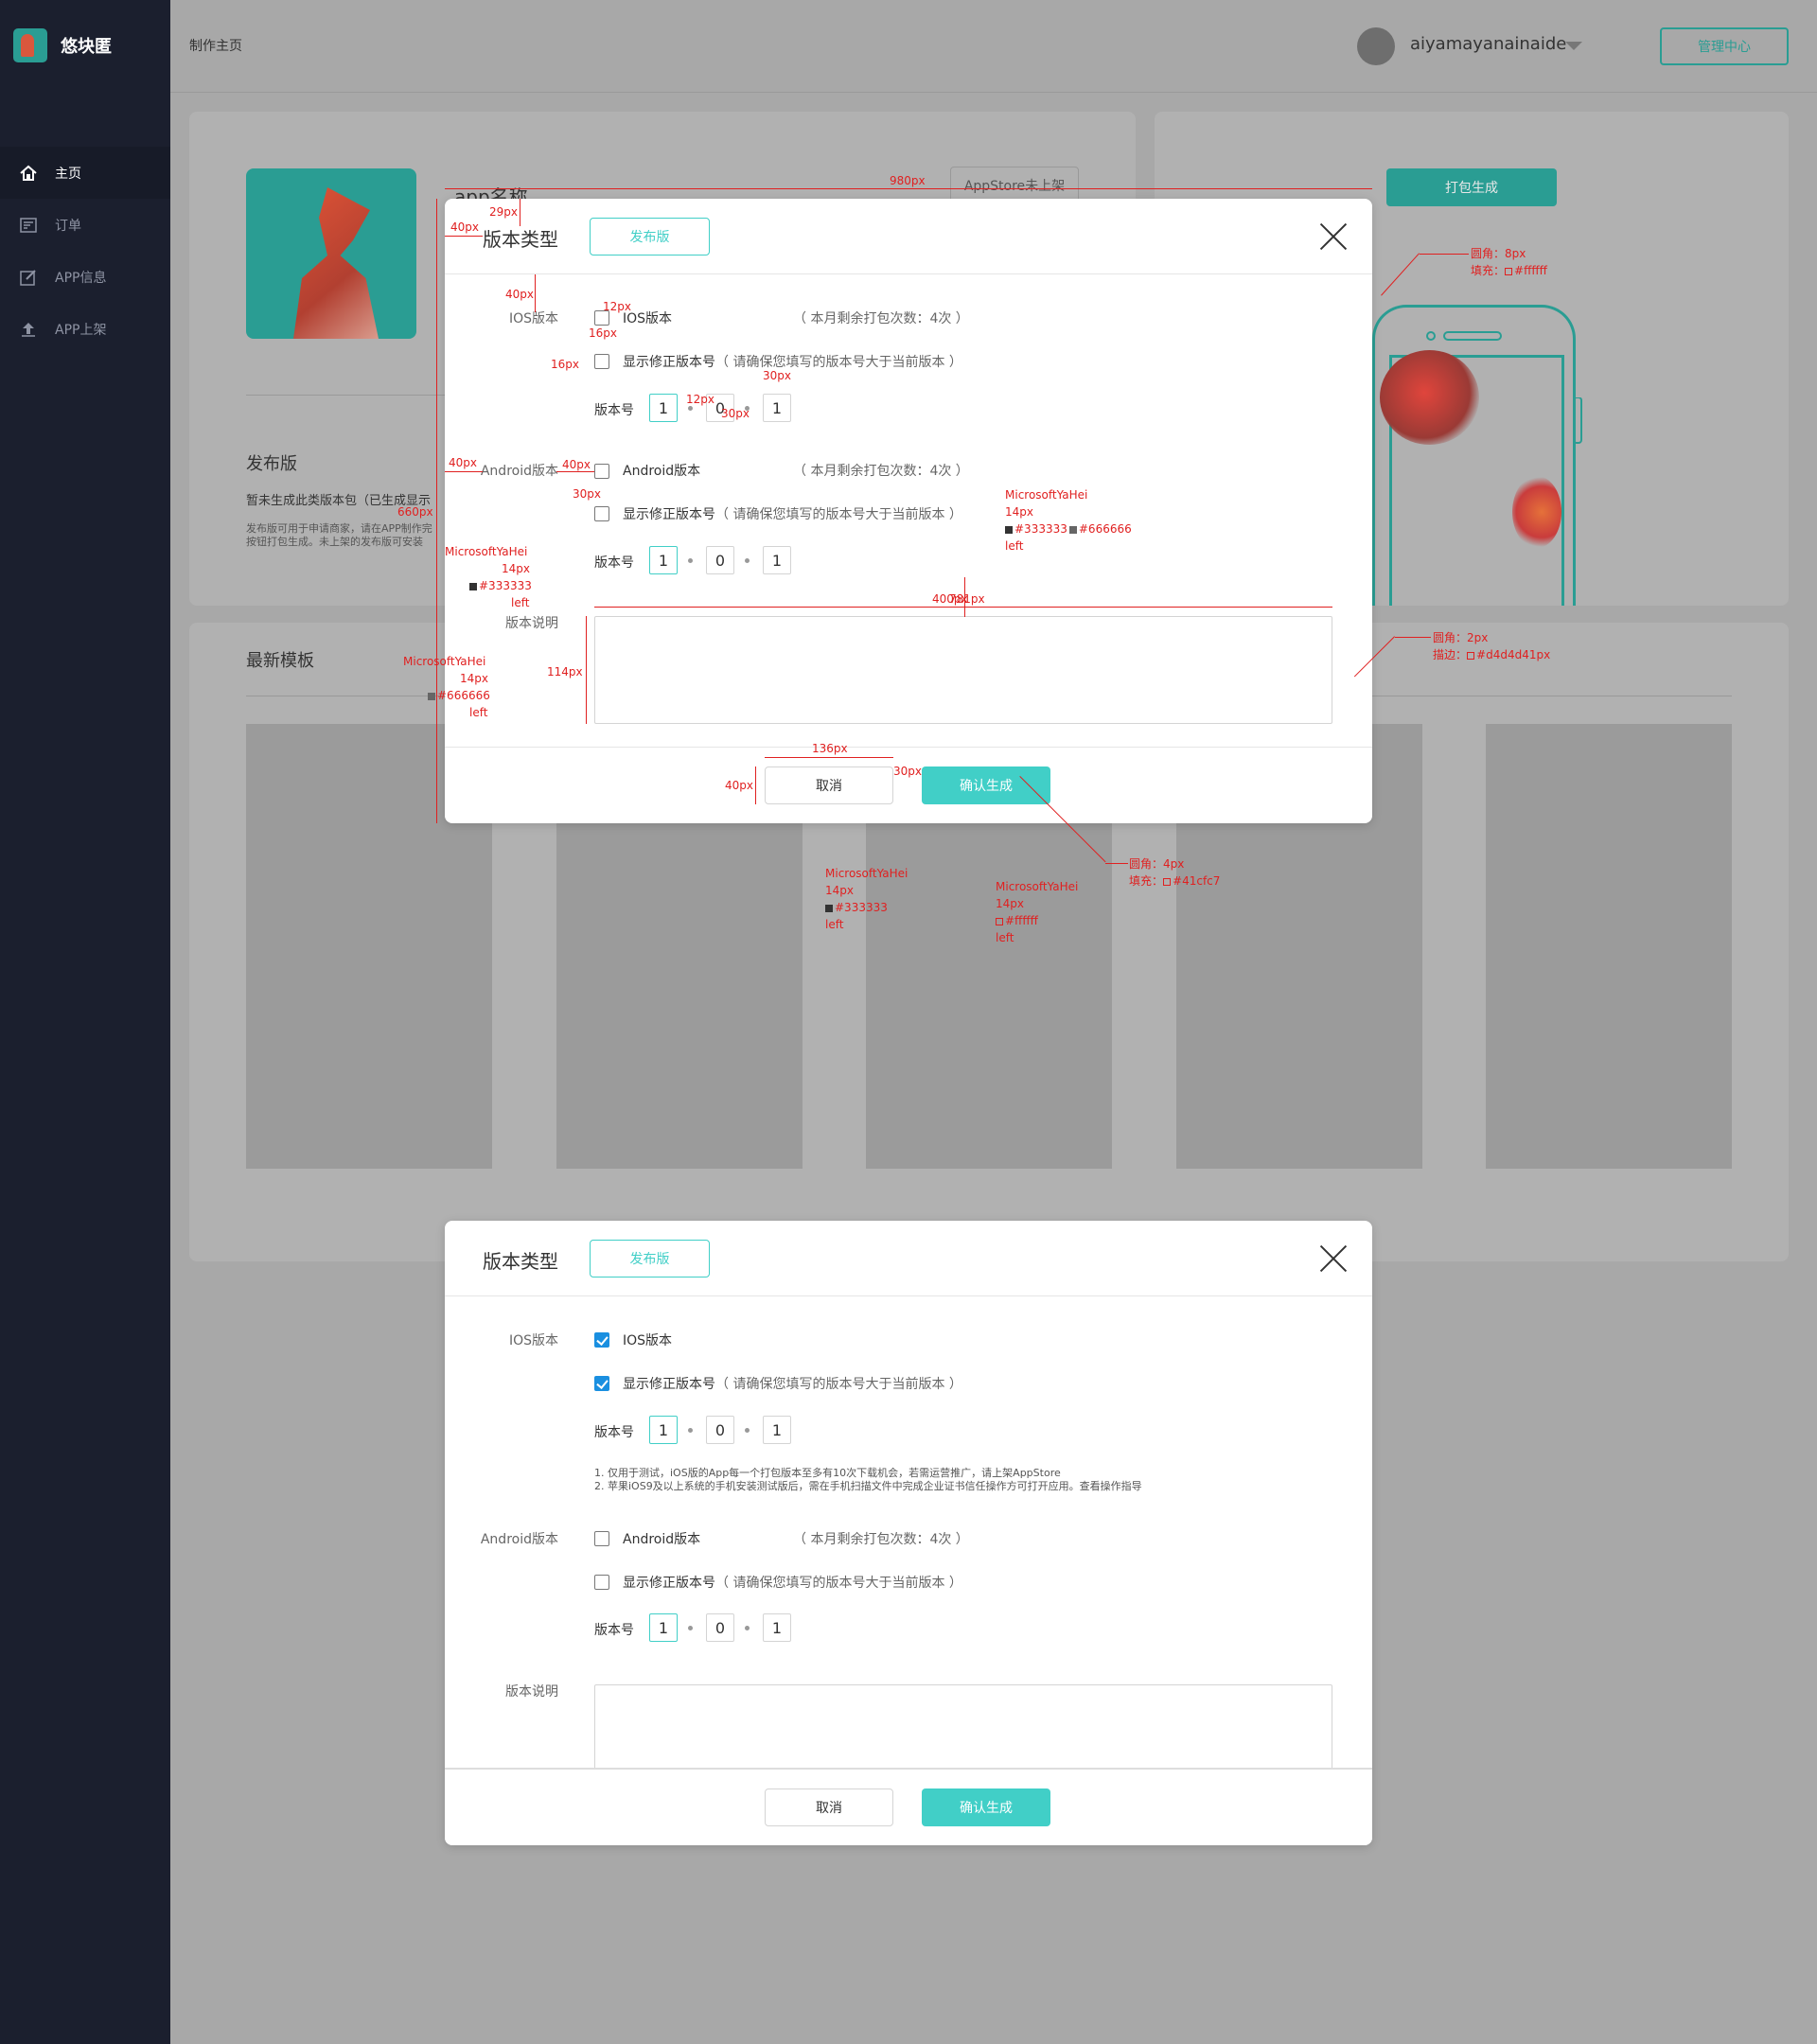  I want to click on dimension-label: 114px, so click(565, 671).